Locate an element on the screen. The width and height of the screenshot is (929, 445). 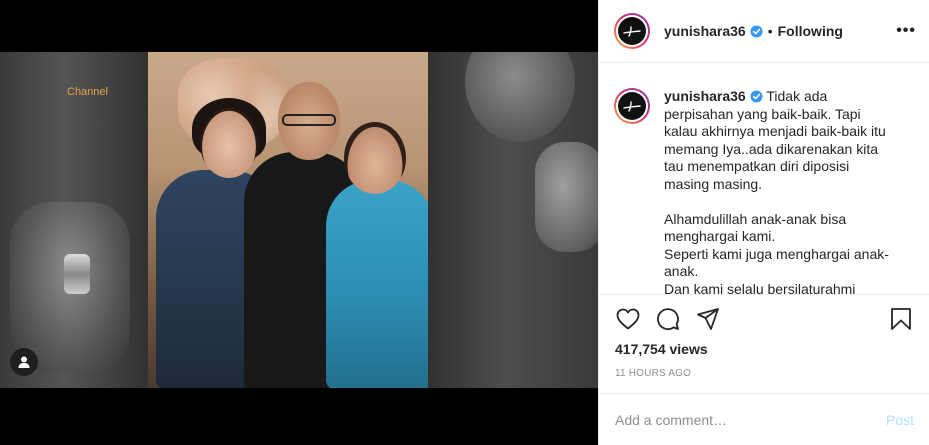
heart-icon is located at coordinates (628, 319).